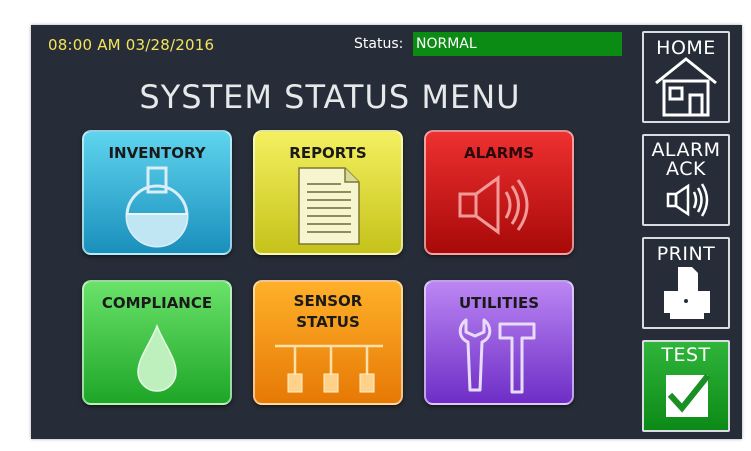  What do you see at coordinates (497, 356) in the screenshot?
I see `wrench-hammer-icon` at bounding box center [497, 356].